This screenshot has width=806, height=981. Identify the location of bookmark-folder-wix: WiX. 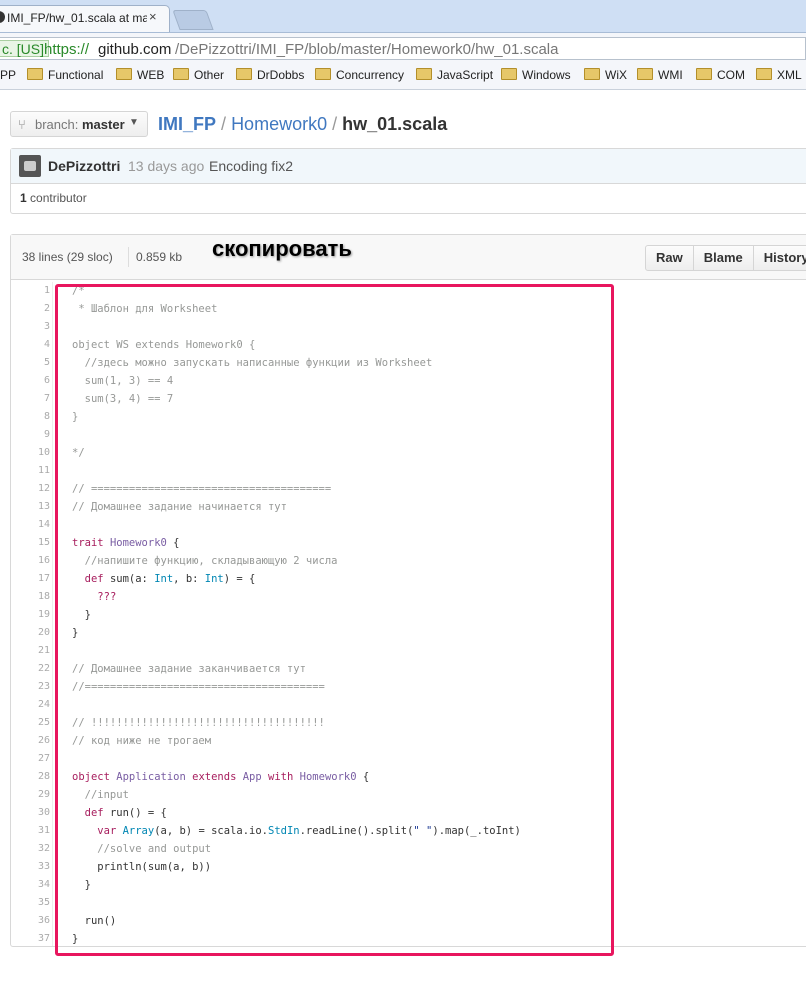
(605, 75).